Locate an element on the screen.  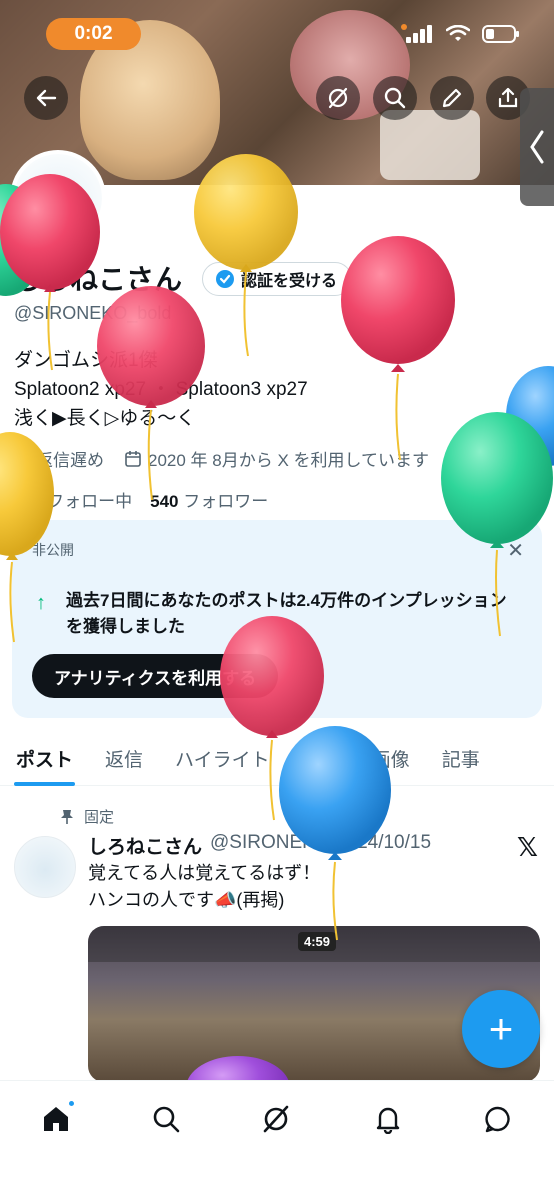
share-icon is located at coordinates (508, 97).